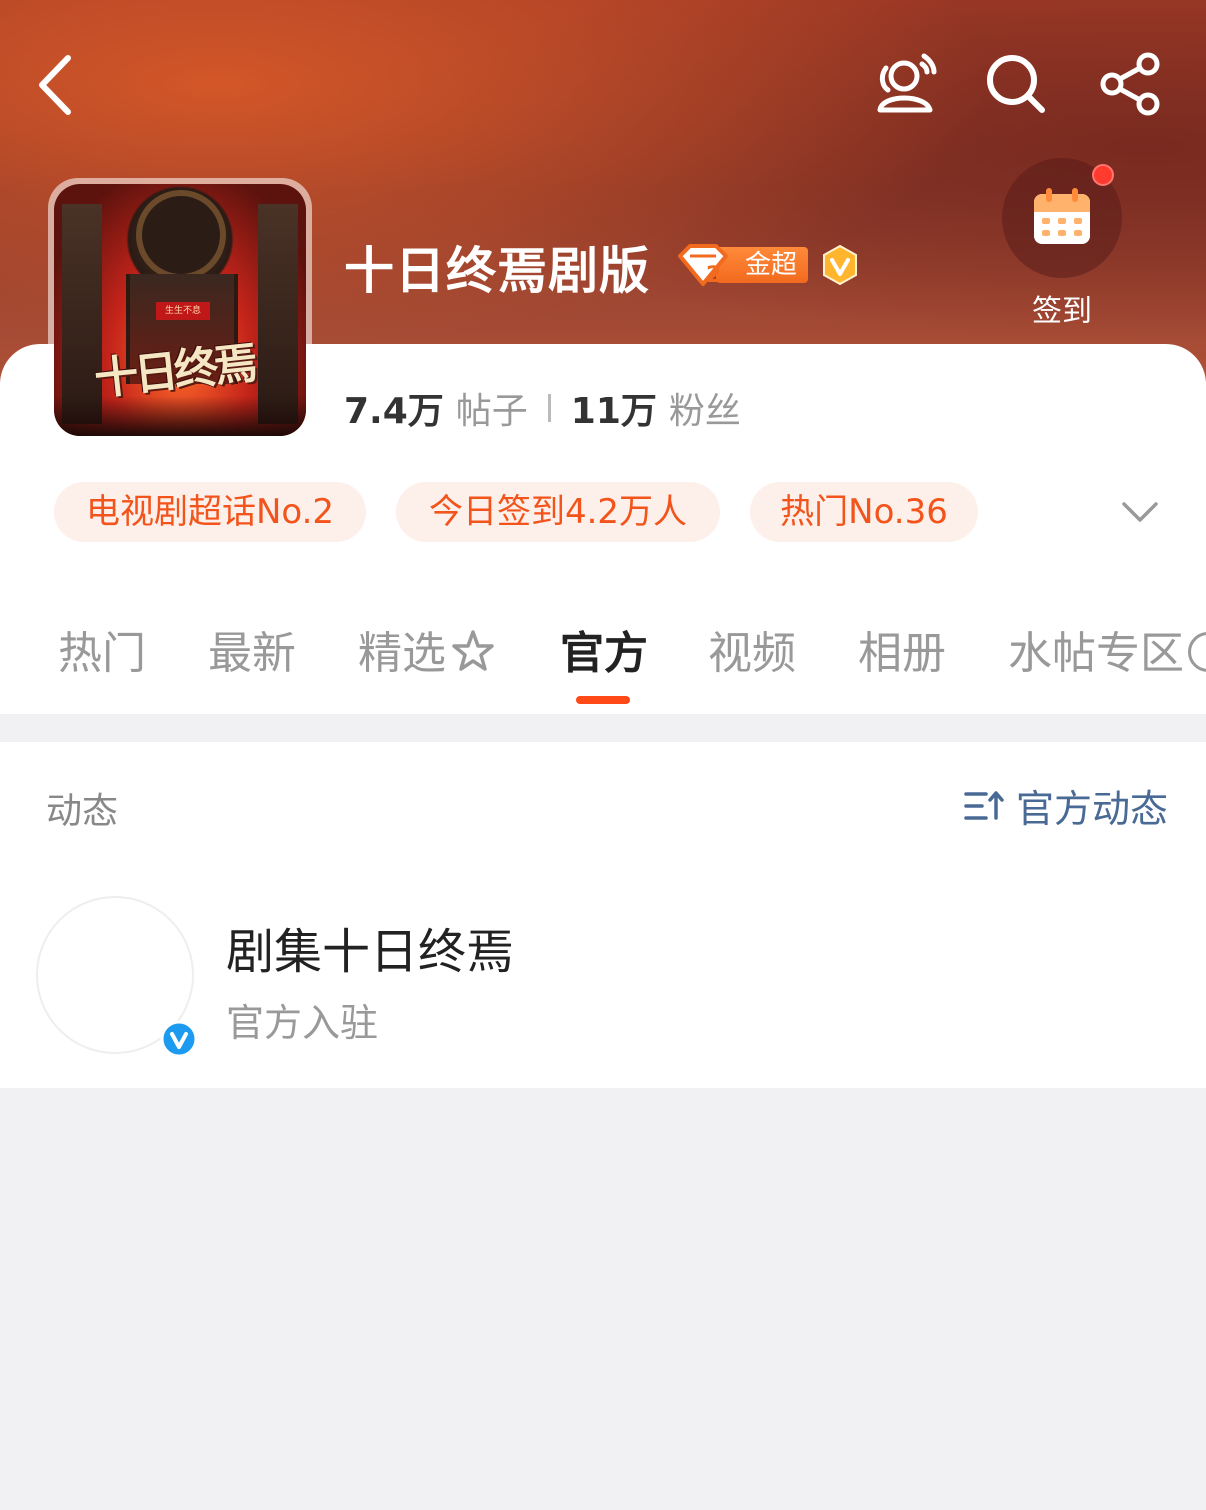 The width and height of the screenshot is (1206, 1510). Describe the element at coordinates (1197, 652) in the screenshot. I see `info-icon` at that location.